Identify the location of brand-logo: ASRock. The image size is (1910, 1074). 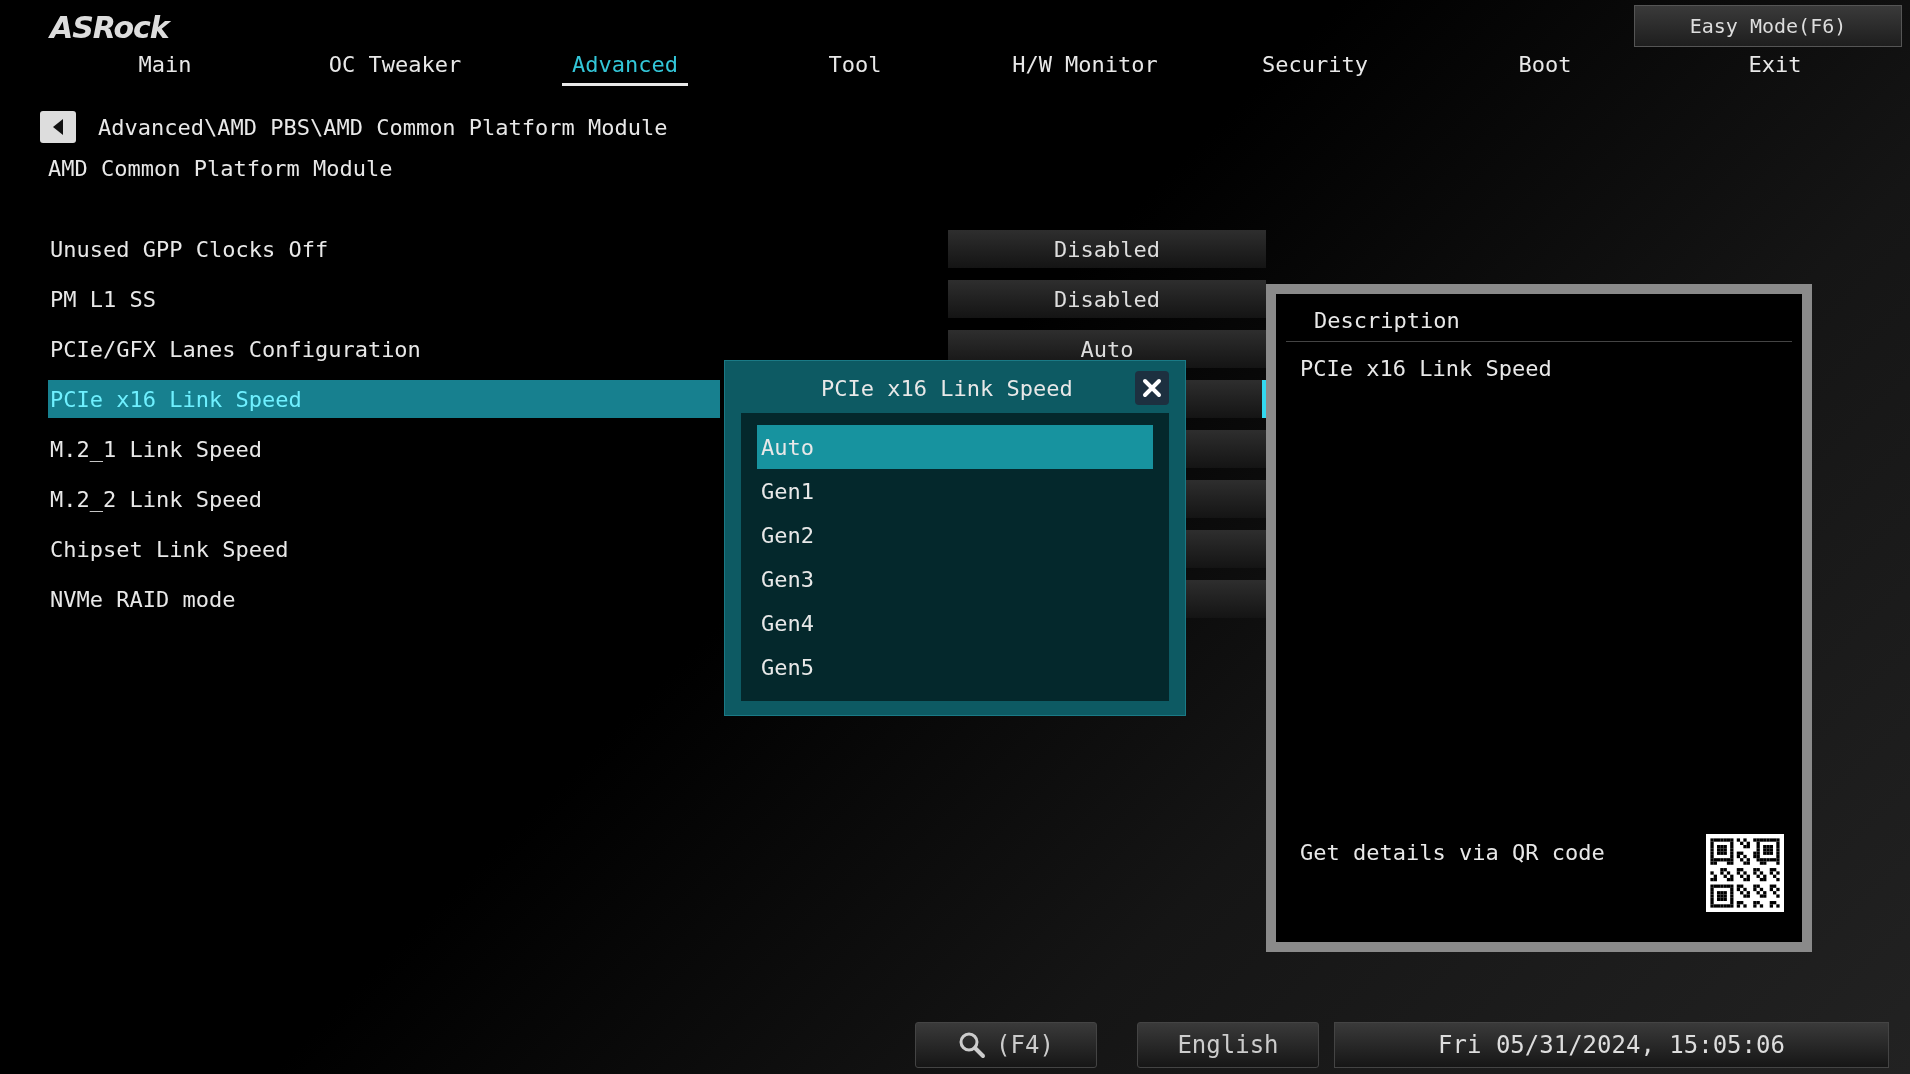
(109, 27).